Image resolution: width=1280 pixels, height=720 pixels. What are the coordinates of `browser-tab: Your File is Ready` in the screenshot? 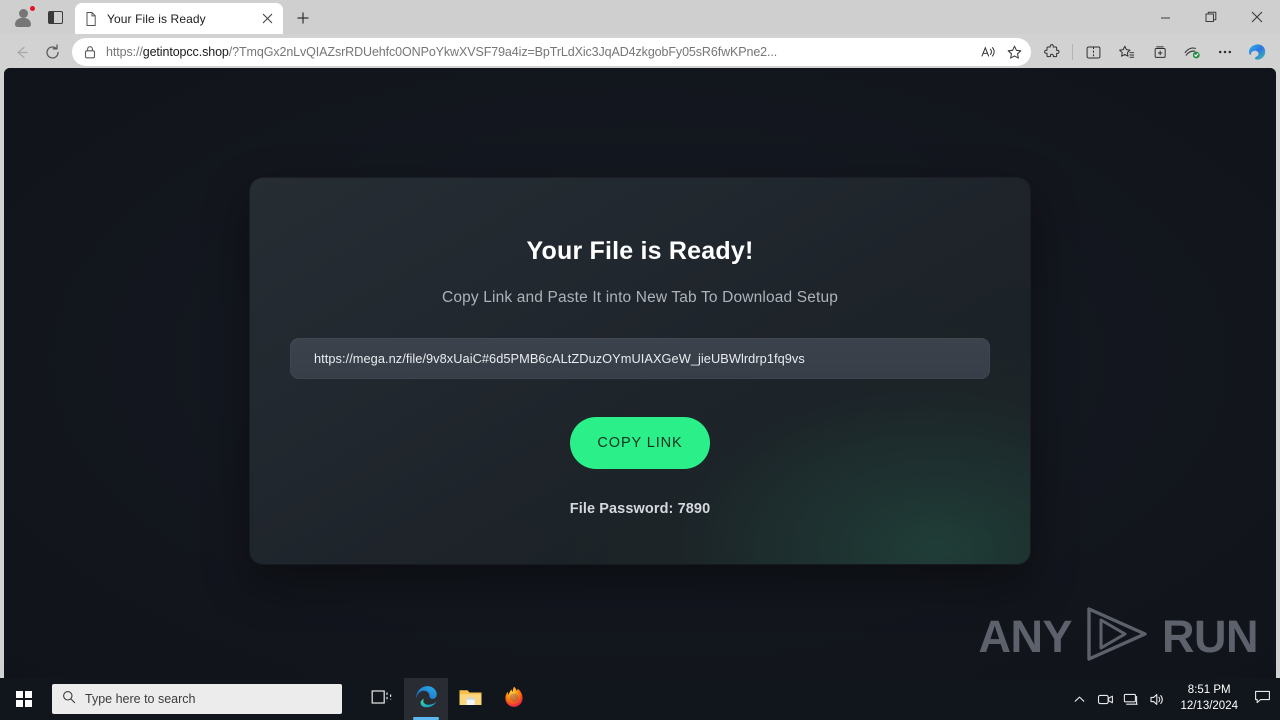 It's located at (179, 18).